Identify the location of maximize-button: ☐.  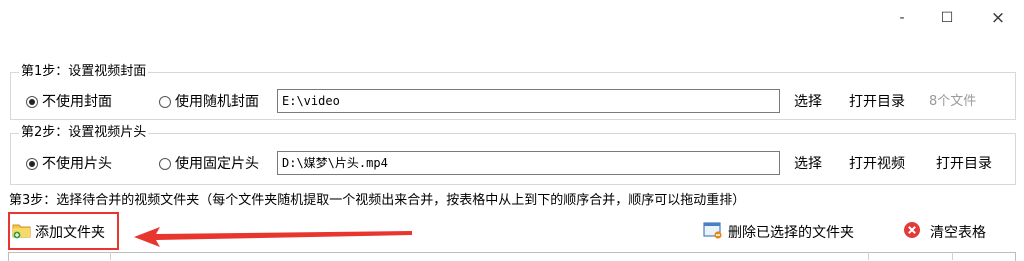
(947, 18).